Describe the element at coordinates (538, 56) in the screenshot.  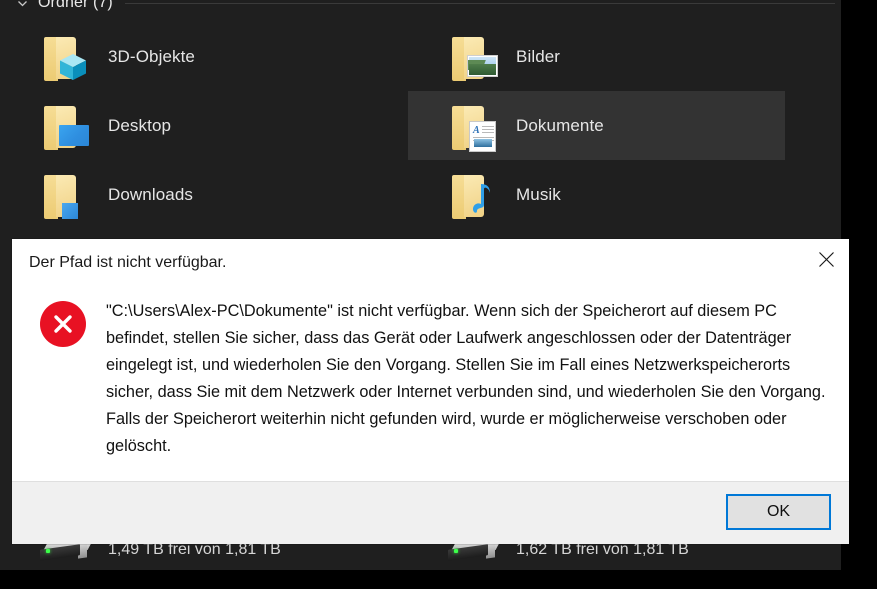
I see `folder-label: Bilder` at that location.